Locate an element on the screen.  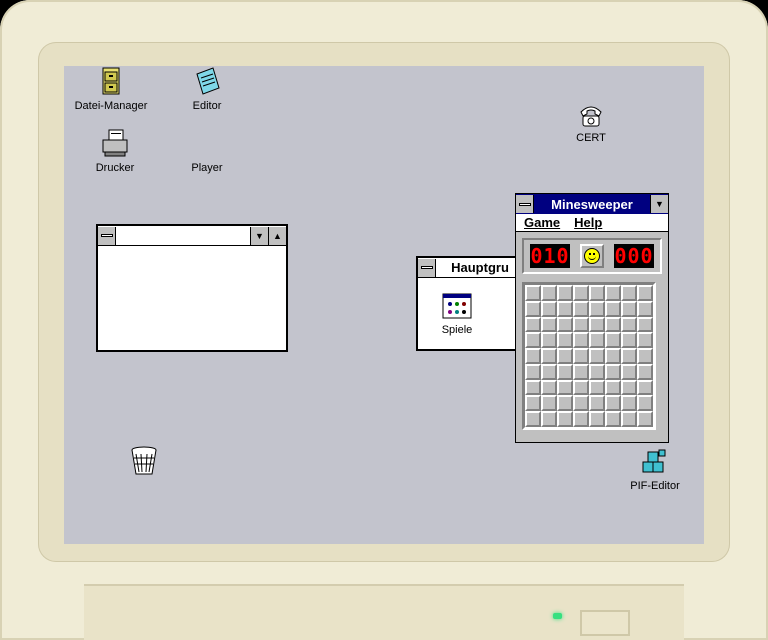
cubes-icon is located at coordinates (655, 462).